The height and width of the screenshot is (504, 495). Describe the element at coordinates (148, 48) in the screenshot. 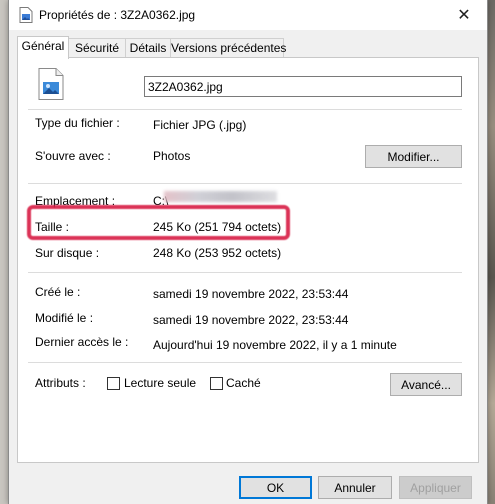

I see `tab-details: Détails` at that location.